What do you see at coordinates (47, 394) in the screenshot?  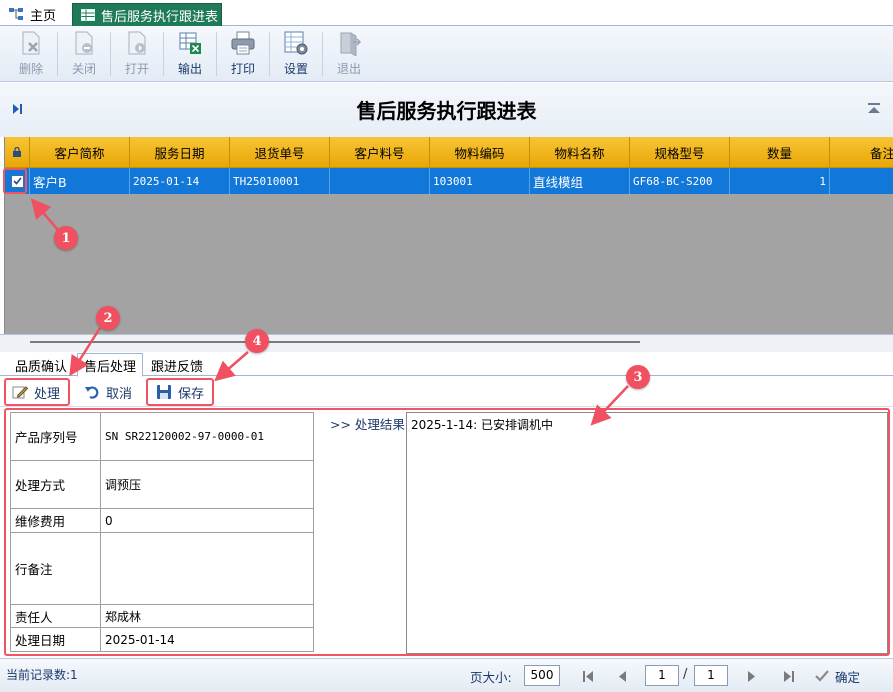 I see `process-label: 处理` at bounding box center [47, 394].